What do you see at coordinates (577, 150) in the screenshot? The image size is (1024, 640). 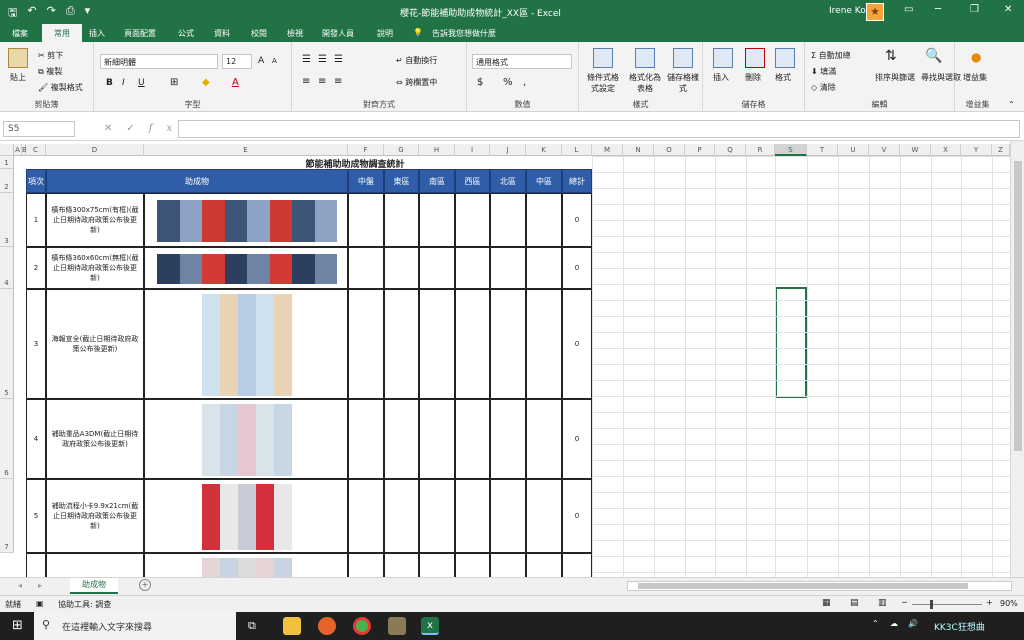 I see `column-header-l: L` at bounding box center [577, 150].